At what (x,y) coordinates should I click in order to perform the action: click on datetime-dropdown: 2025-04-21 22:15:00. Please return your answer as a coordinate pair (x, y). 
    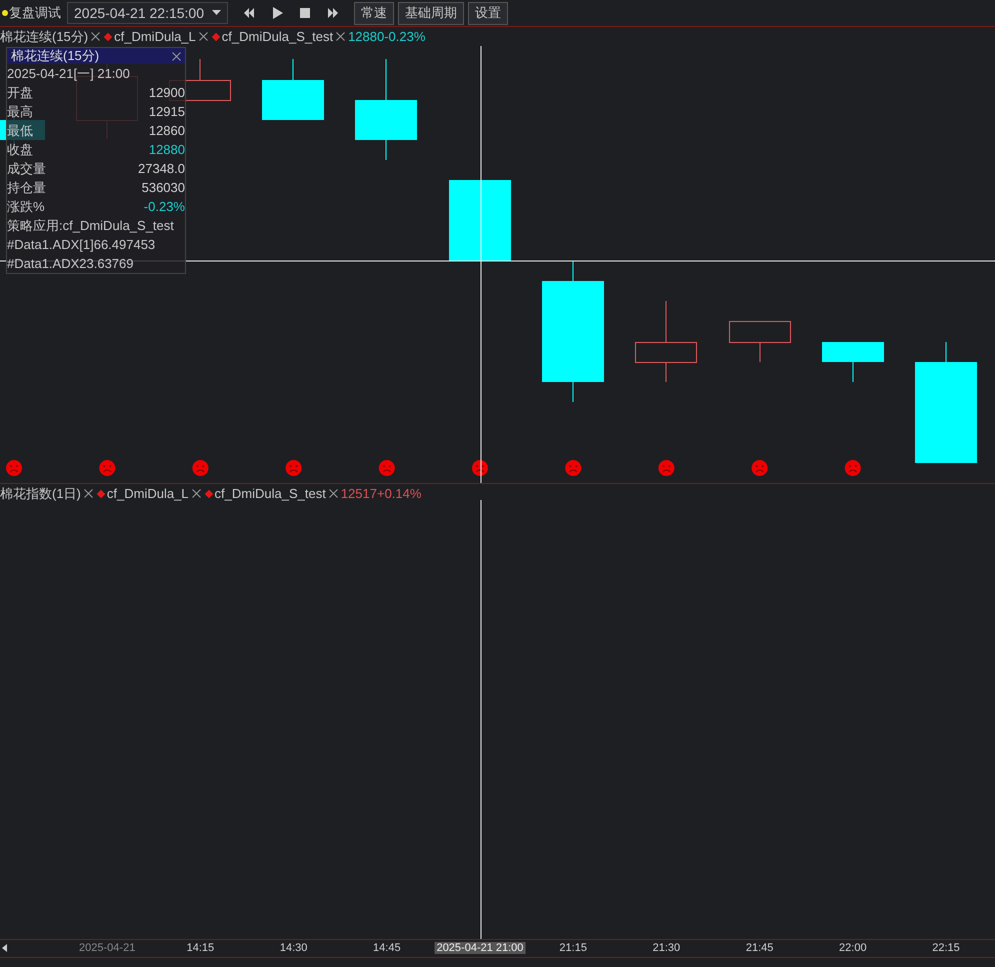
    Looking at the image, I should click on (147, 13).